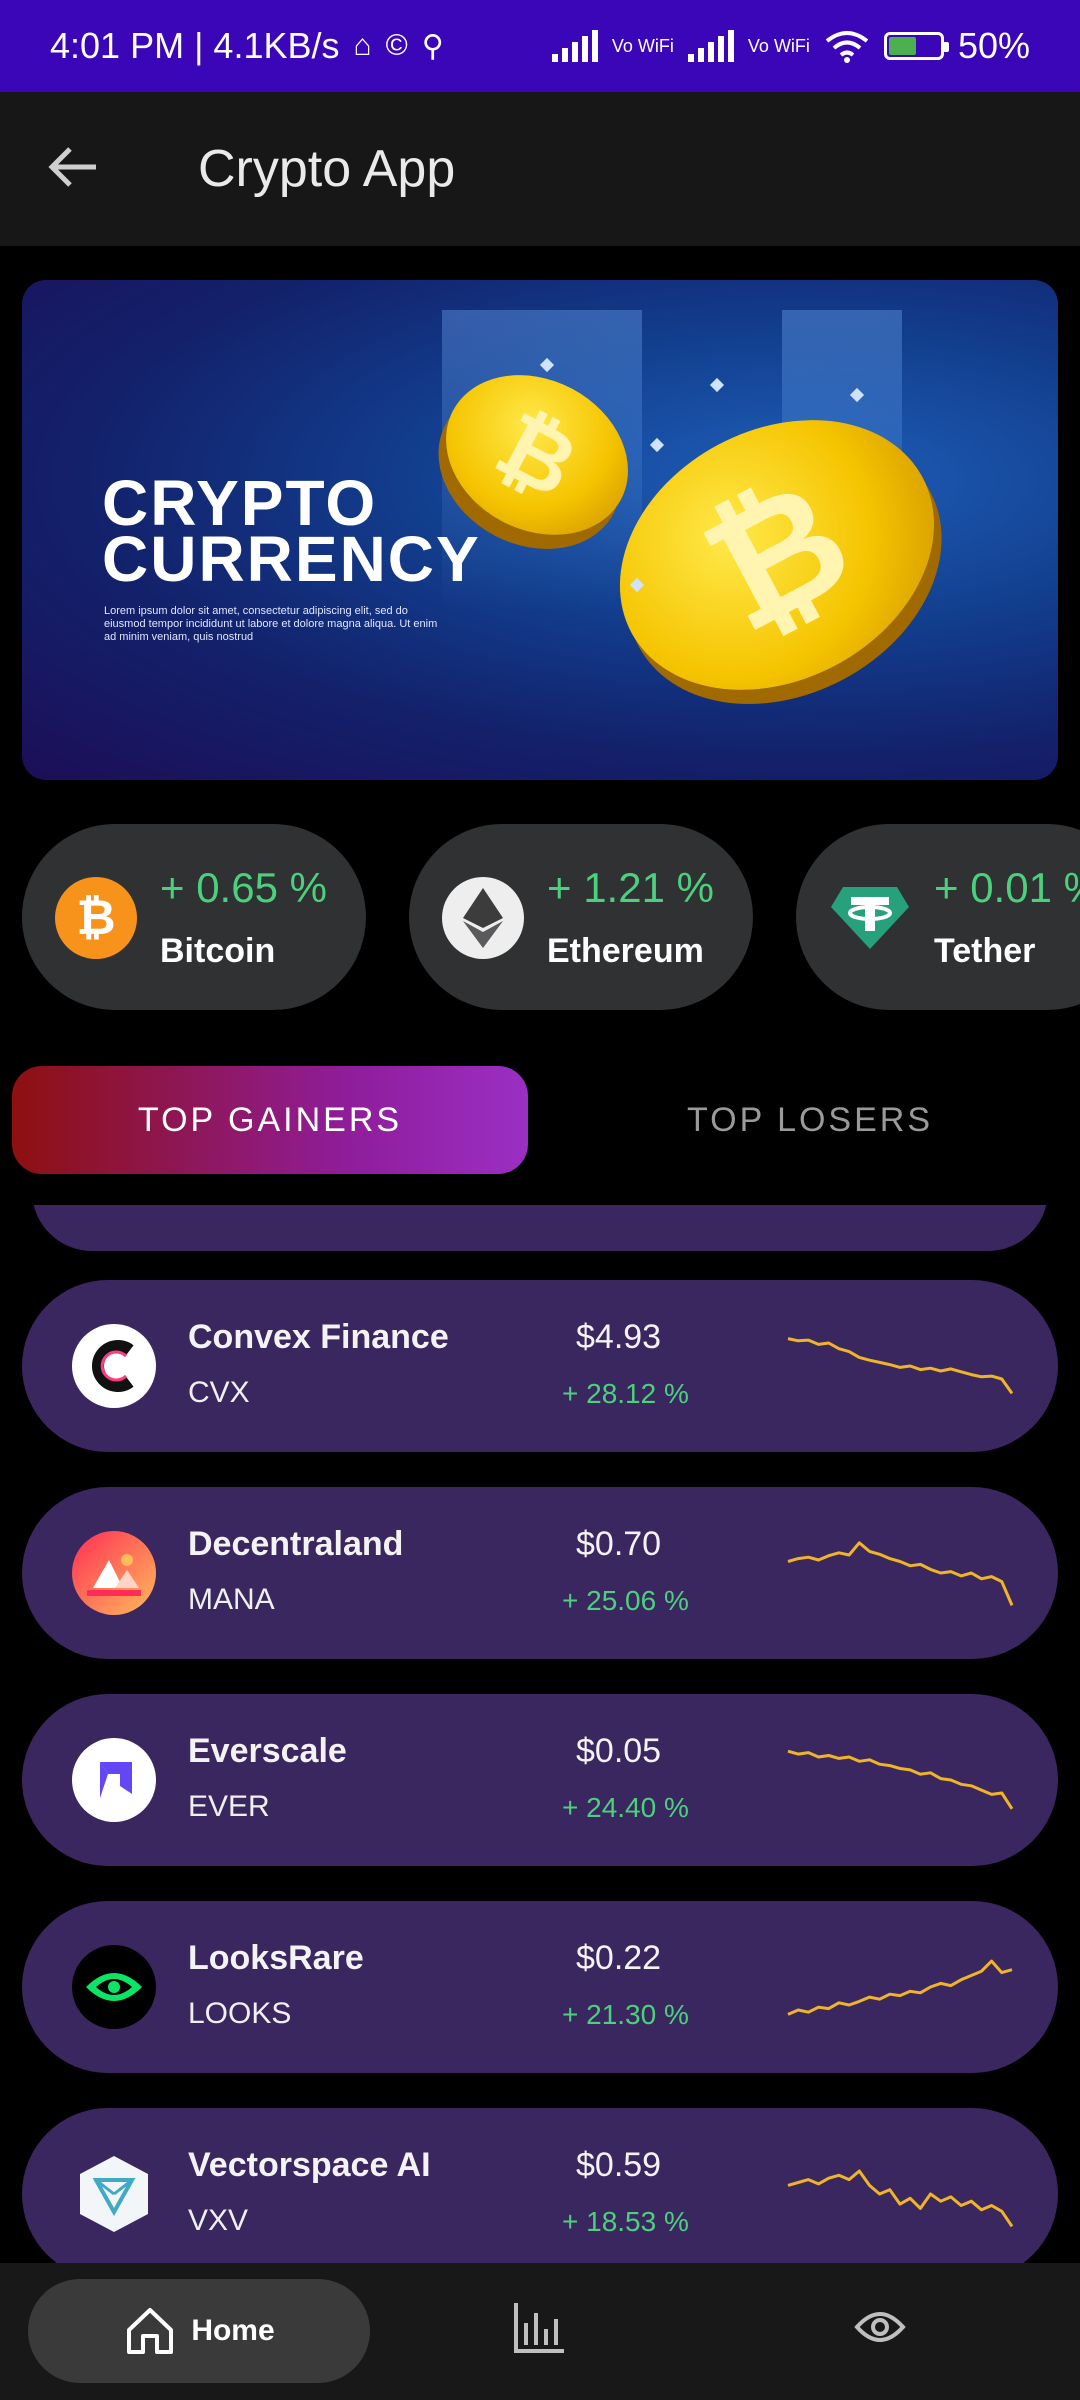 The width and height of the screenshot is (1080, 2400). What do you see at coordinates (642, 46) in the screenshot?
I see `vowifi-label-1: Vo WiFi` at bounding box center [642, 46].